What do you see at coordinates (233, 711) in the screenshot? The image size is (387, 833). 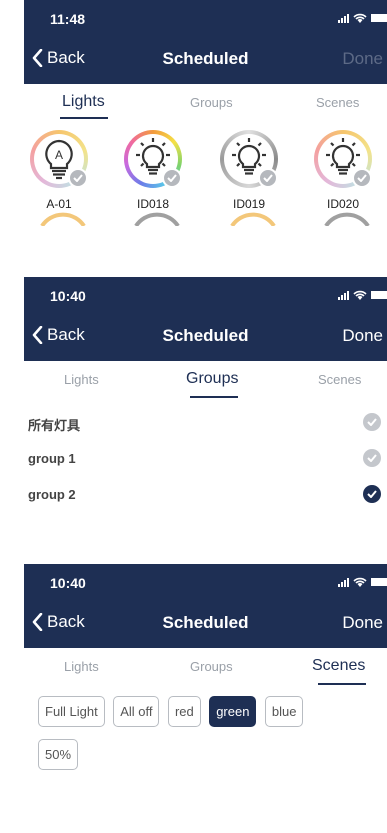 I see `scene-button-green: green` at bounding box center [233, 711].